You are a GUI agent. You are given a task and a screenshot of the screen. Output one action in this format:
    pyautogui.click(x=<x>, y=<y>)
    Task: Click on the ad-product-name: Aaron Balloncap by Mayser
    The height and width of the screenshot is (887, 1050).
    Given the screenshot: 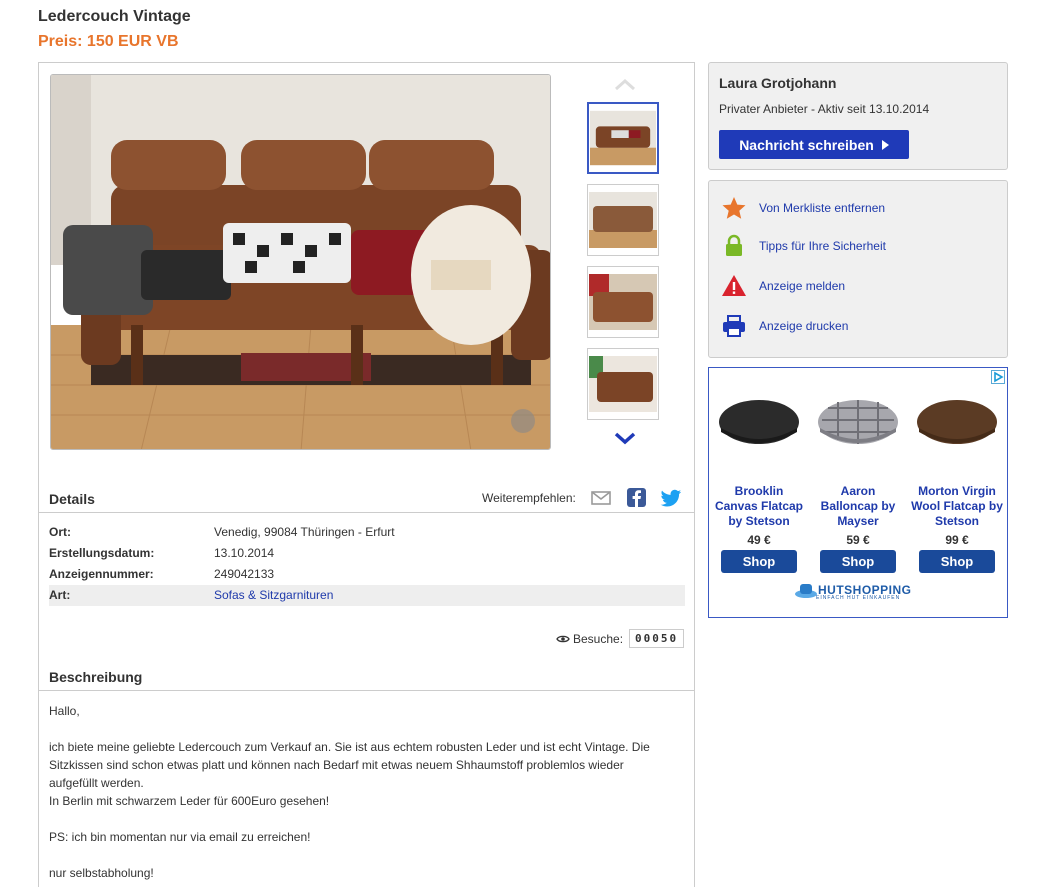 What is the action you would take?
    pyautogui.click(x=858, y=506)
    